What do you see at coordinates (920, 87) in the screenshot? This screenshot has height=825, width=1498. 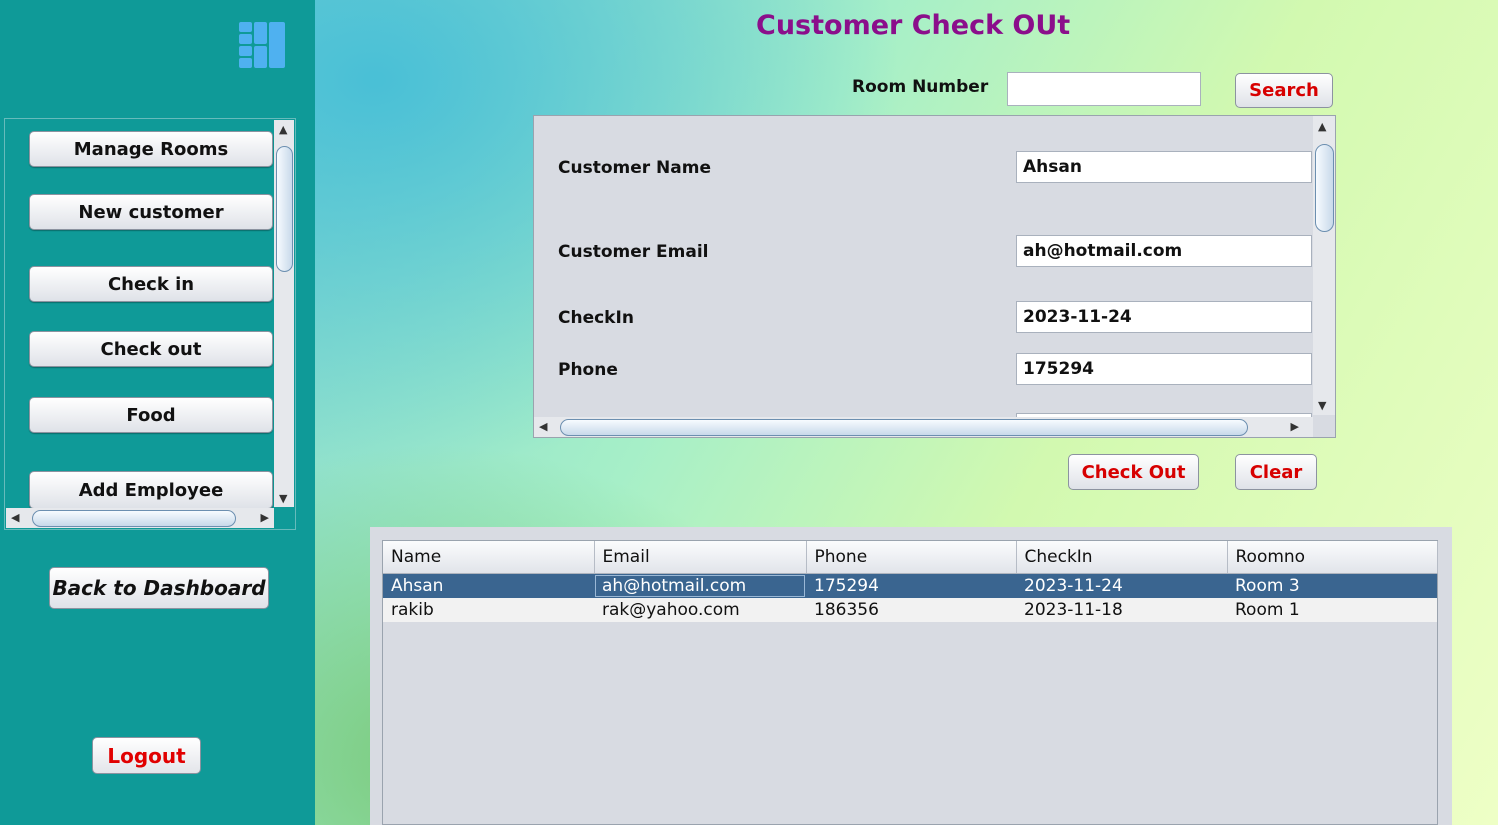 I see `room-number-label: Room Number` at bounding box center [920, 87].